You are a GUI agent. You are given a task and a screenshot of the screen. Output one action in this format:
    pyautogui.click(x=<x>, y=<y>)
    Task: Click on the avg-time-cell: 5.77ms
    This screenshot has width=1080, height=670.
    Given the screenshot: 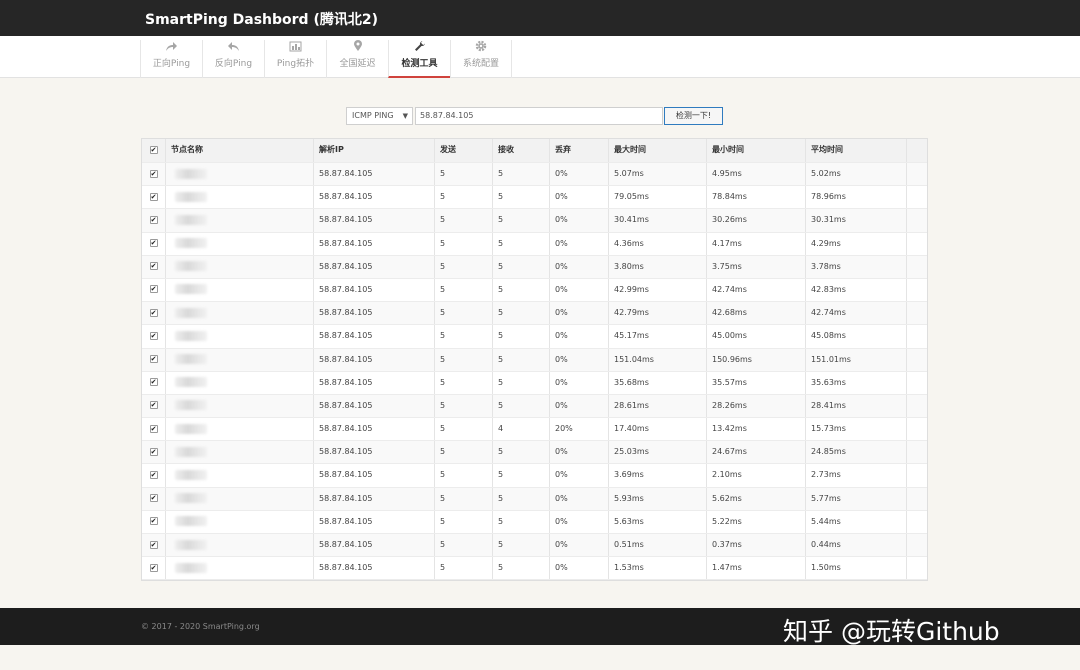 What is the action you would take?
    pyautogui.click(x=856, y=498)
    